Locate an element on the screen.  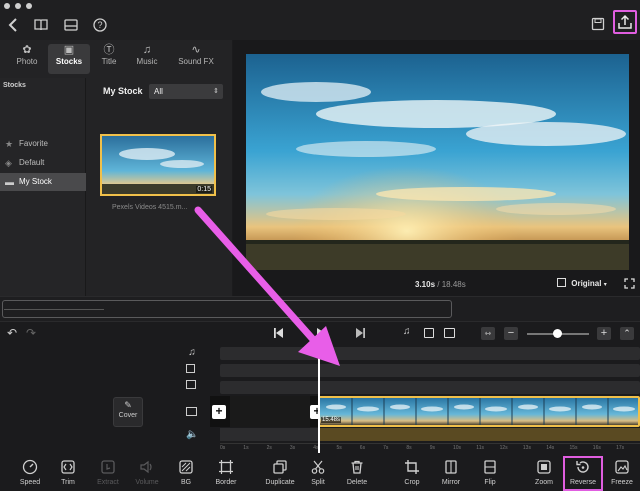
skip-forward-icon is located at coordinates (360, 333).